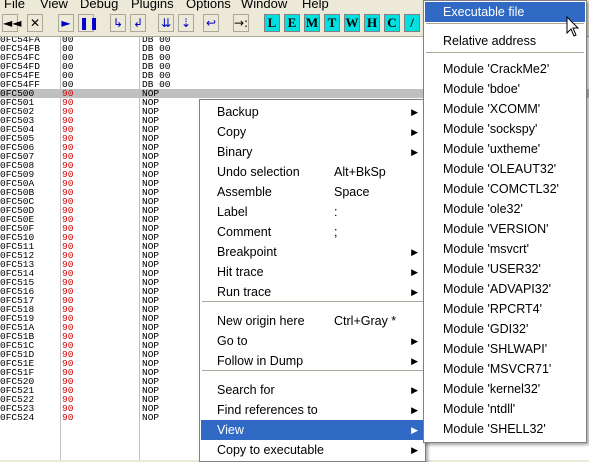 Image resolution: width=589 pixels, height=462 pixels. Describe the element at coordinates (118, 23) in the screenshot. I see `step-into-icon: ↳` at that location.